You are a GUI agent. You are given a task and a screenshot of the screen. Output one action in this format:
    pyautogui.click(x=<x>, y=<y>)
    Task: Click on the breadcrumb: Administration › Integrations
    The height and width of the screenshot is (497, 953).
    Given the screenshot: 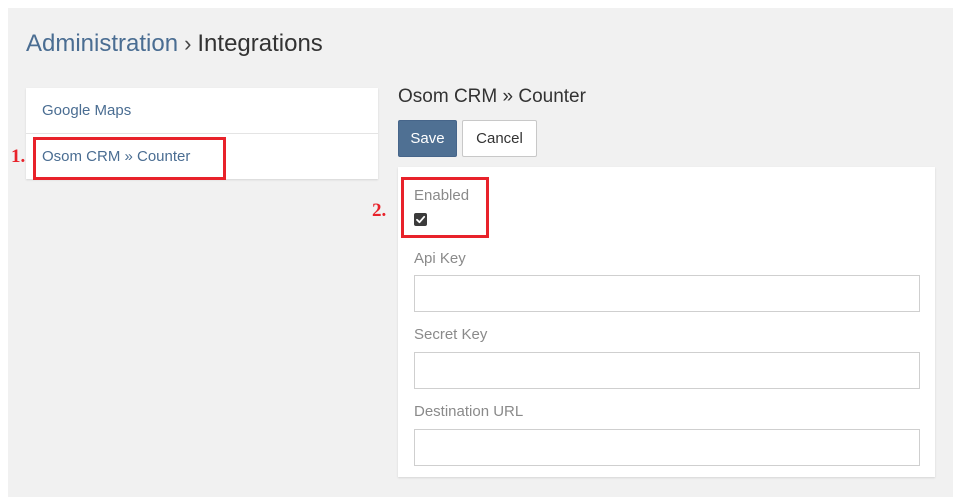 What is the action you would take?
    pyautogui.click(x=174, y=44)
    